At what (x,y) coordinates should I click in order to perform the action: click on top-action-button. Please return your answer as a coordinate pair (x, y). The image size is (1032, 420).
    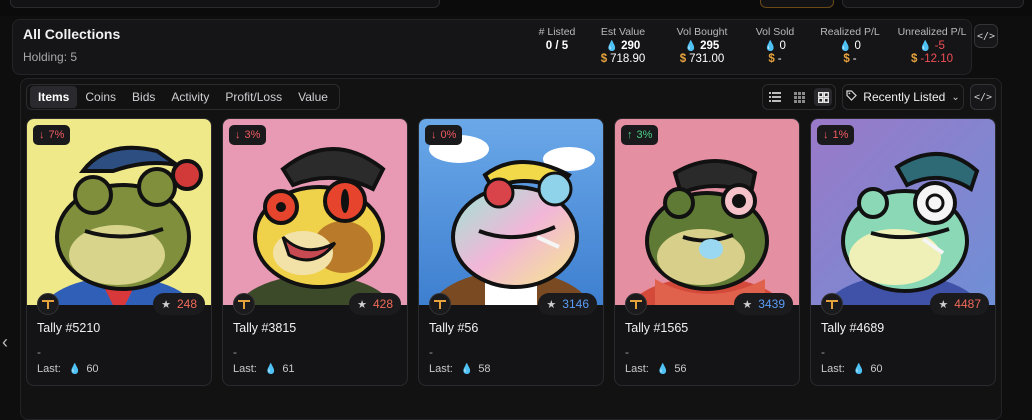
    Looking at the image, I should click on (797, 4).